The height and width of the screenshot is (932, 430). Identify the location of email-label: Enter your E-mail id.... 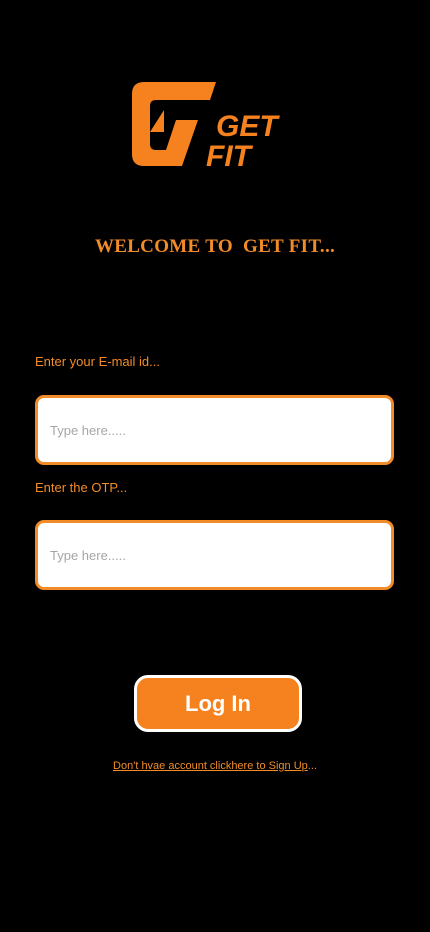
(97, 361).